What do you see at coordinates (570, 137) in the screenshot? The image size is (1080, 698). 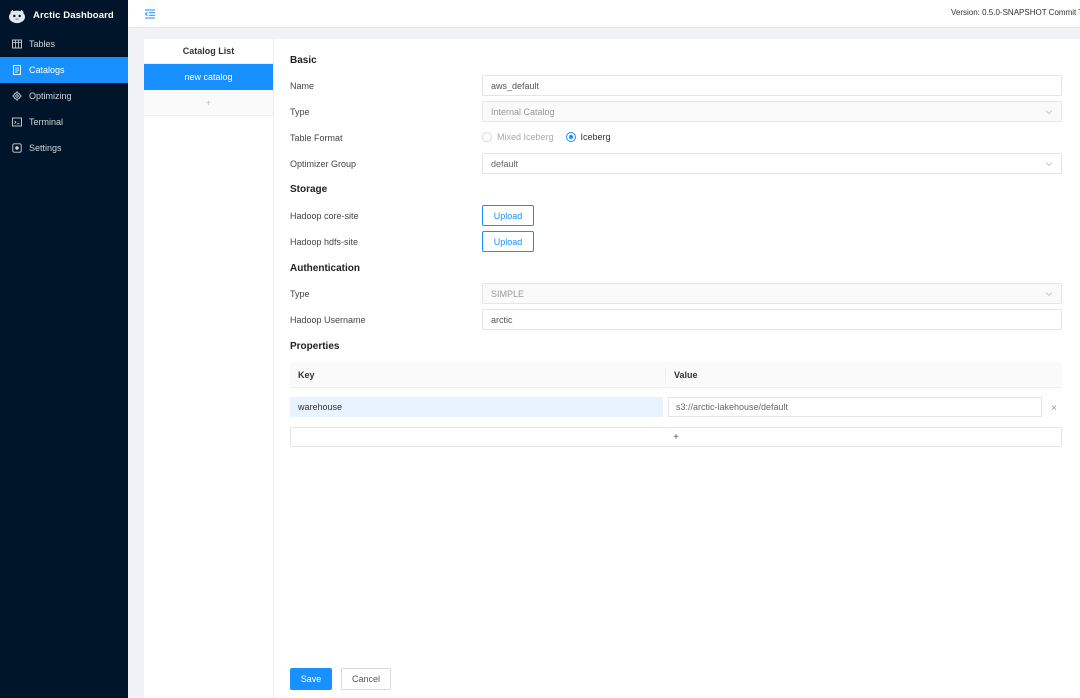 I see `radio-iceberg-circle` at bounding box center [570, 137].